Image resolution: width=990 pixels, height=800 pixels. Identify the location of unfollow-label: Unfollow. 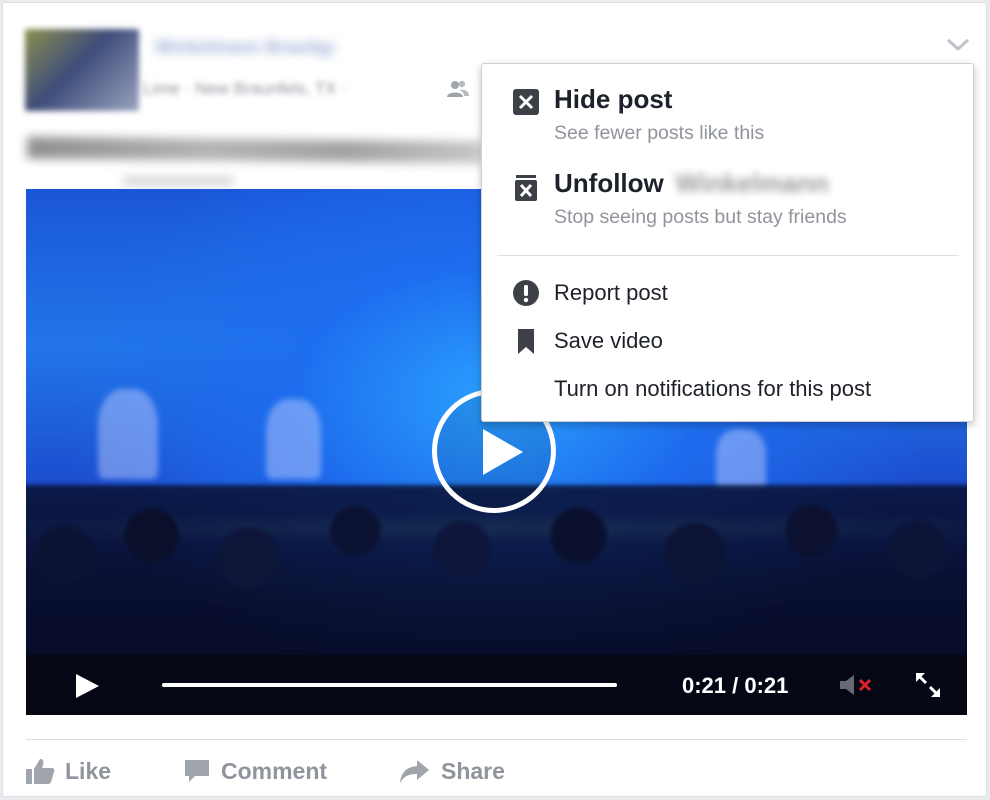
(609, 183).